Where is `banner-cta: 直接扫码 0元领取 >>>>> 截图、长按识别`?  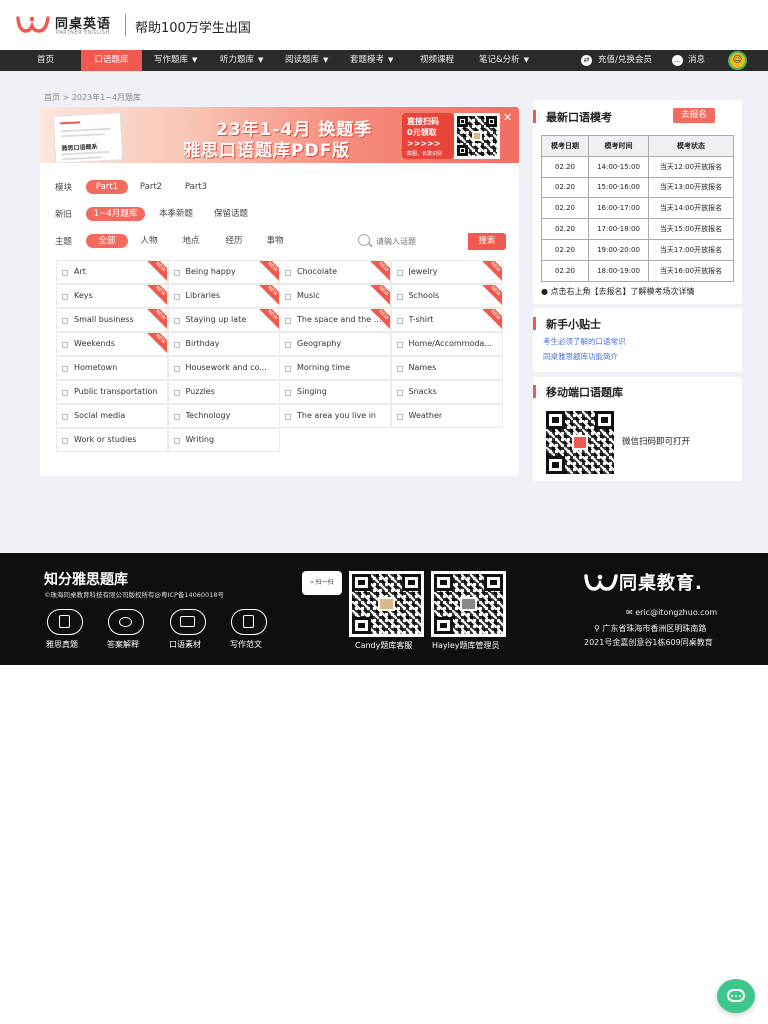 banner-cta: 直接扫码 0元领取 >>>>> 截图、长按识别 is located at coordinates (428, 136).